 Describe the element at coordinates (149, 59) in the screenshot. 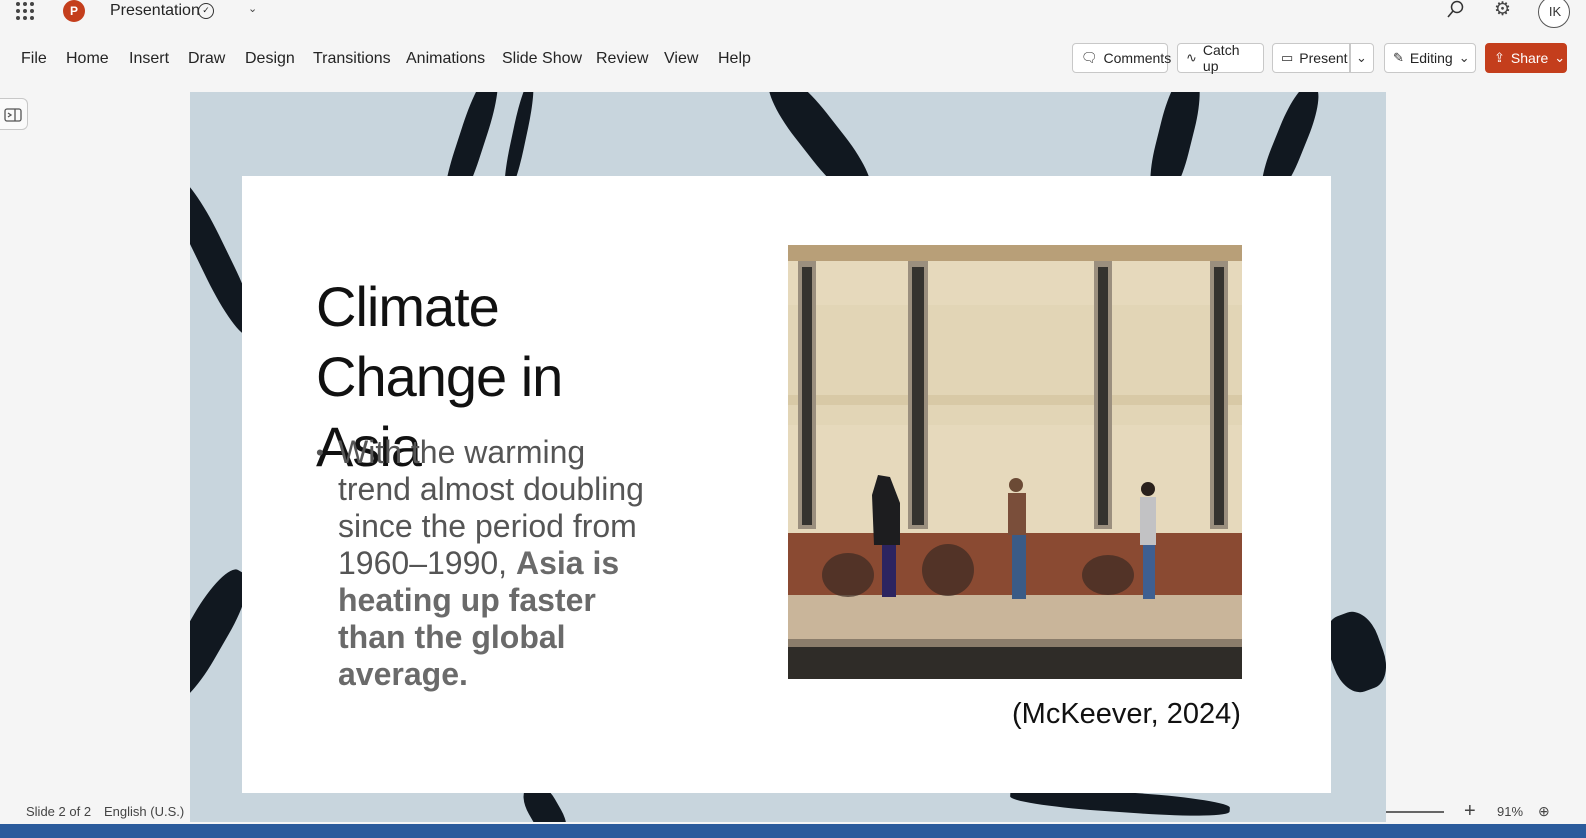

I see `menu-insert: Insert` at that location.